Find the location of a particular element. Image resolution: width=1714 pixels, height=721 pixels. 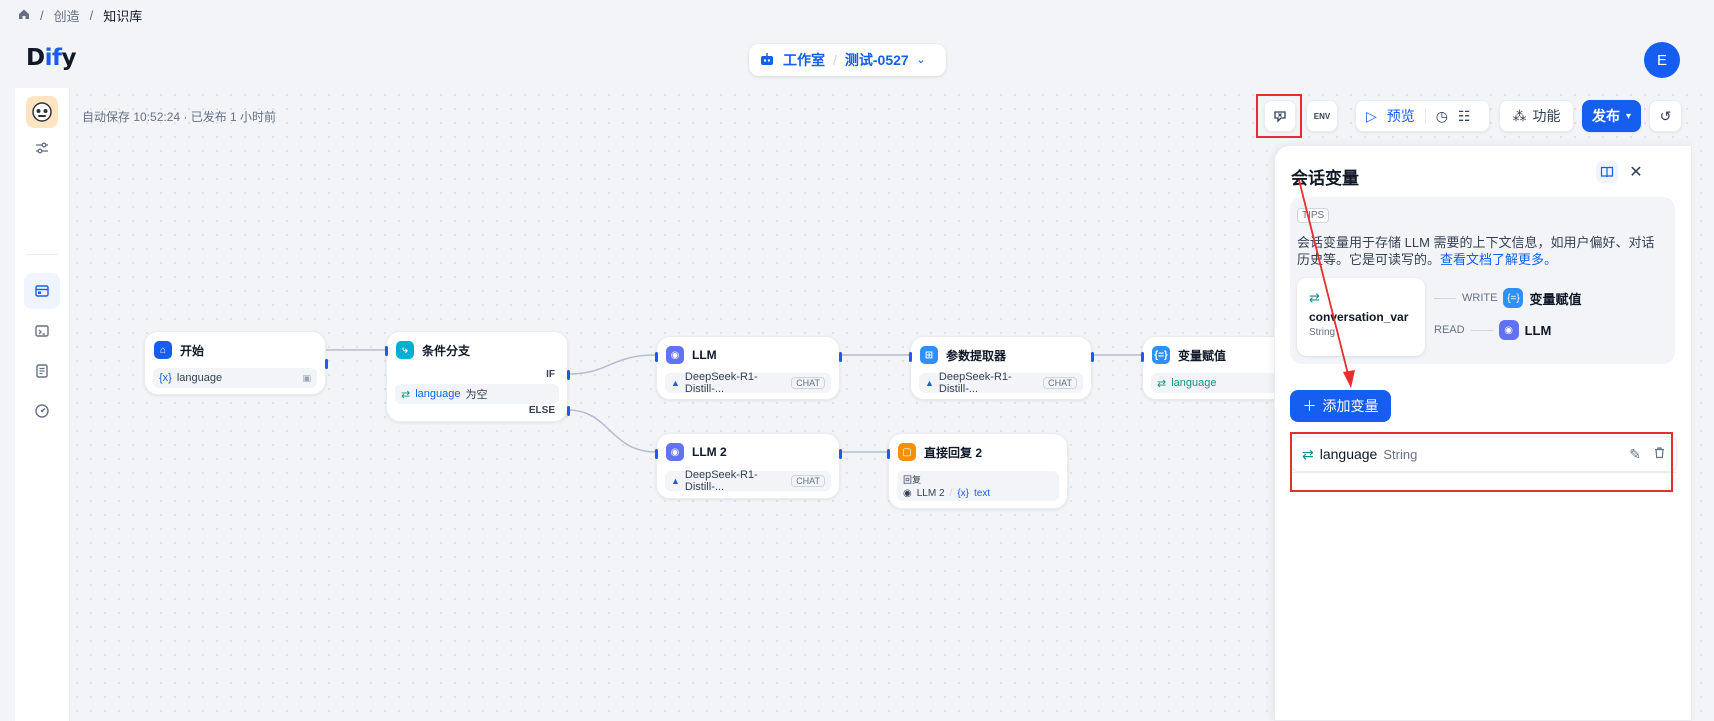

annotation-arrow is located at coordinates (1326, 283).